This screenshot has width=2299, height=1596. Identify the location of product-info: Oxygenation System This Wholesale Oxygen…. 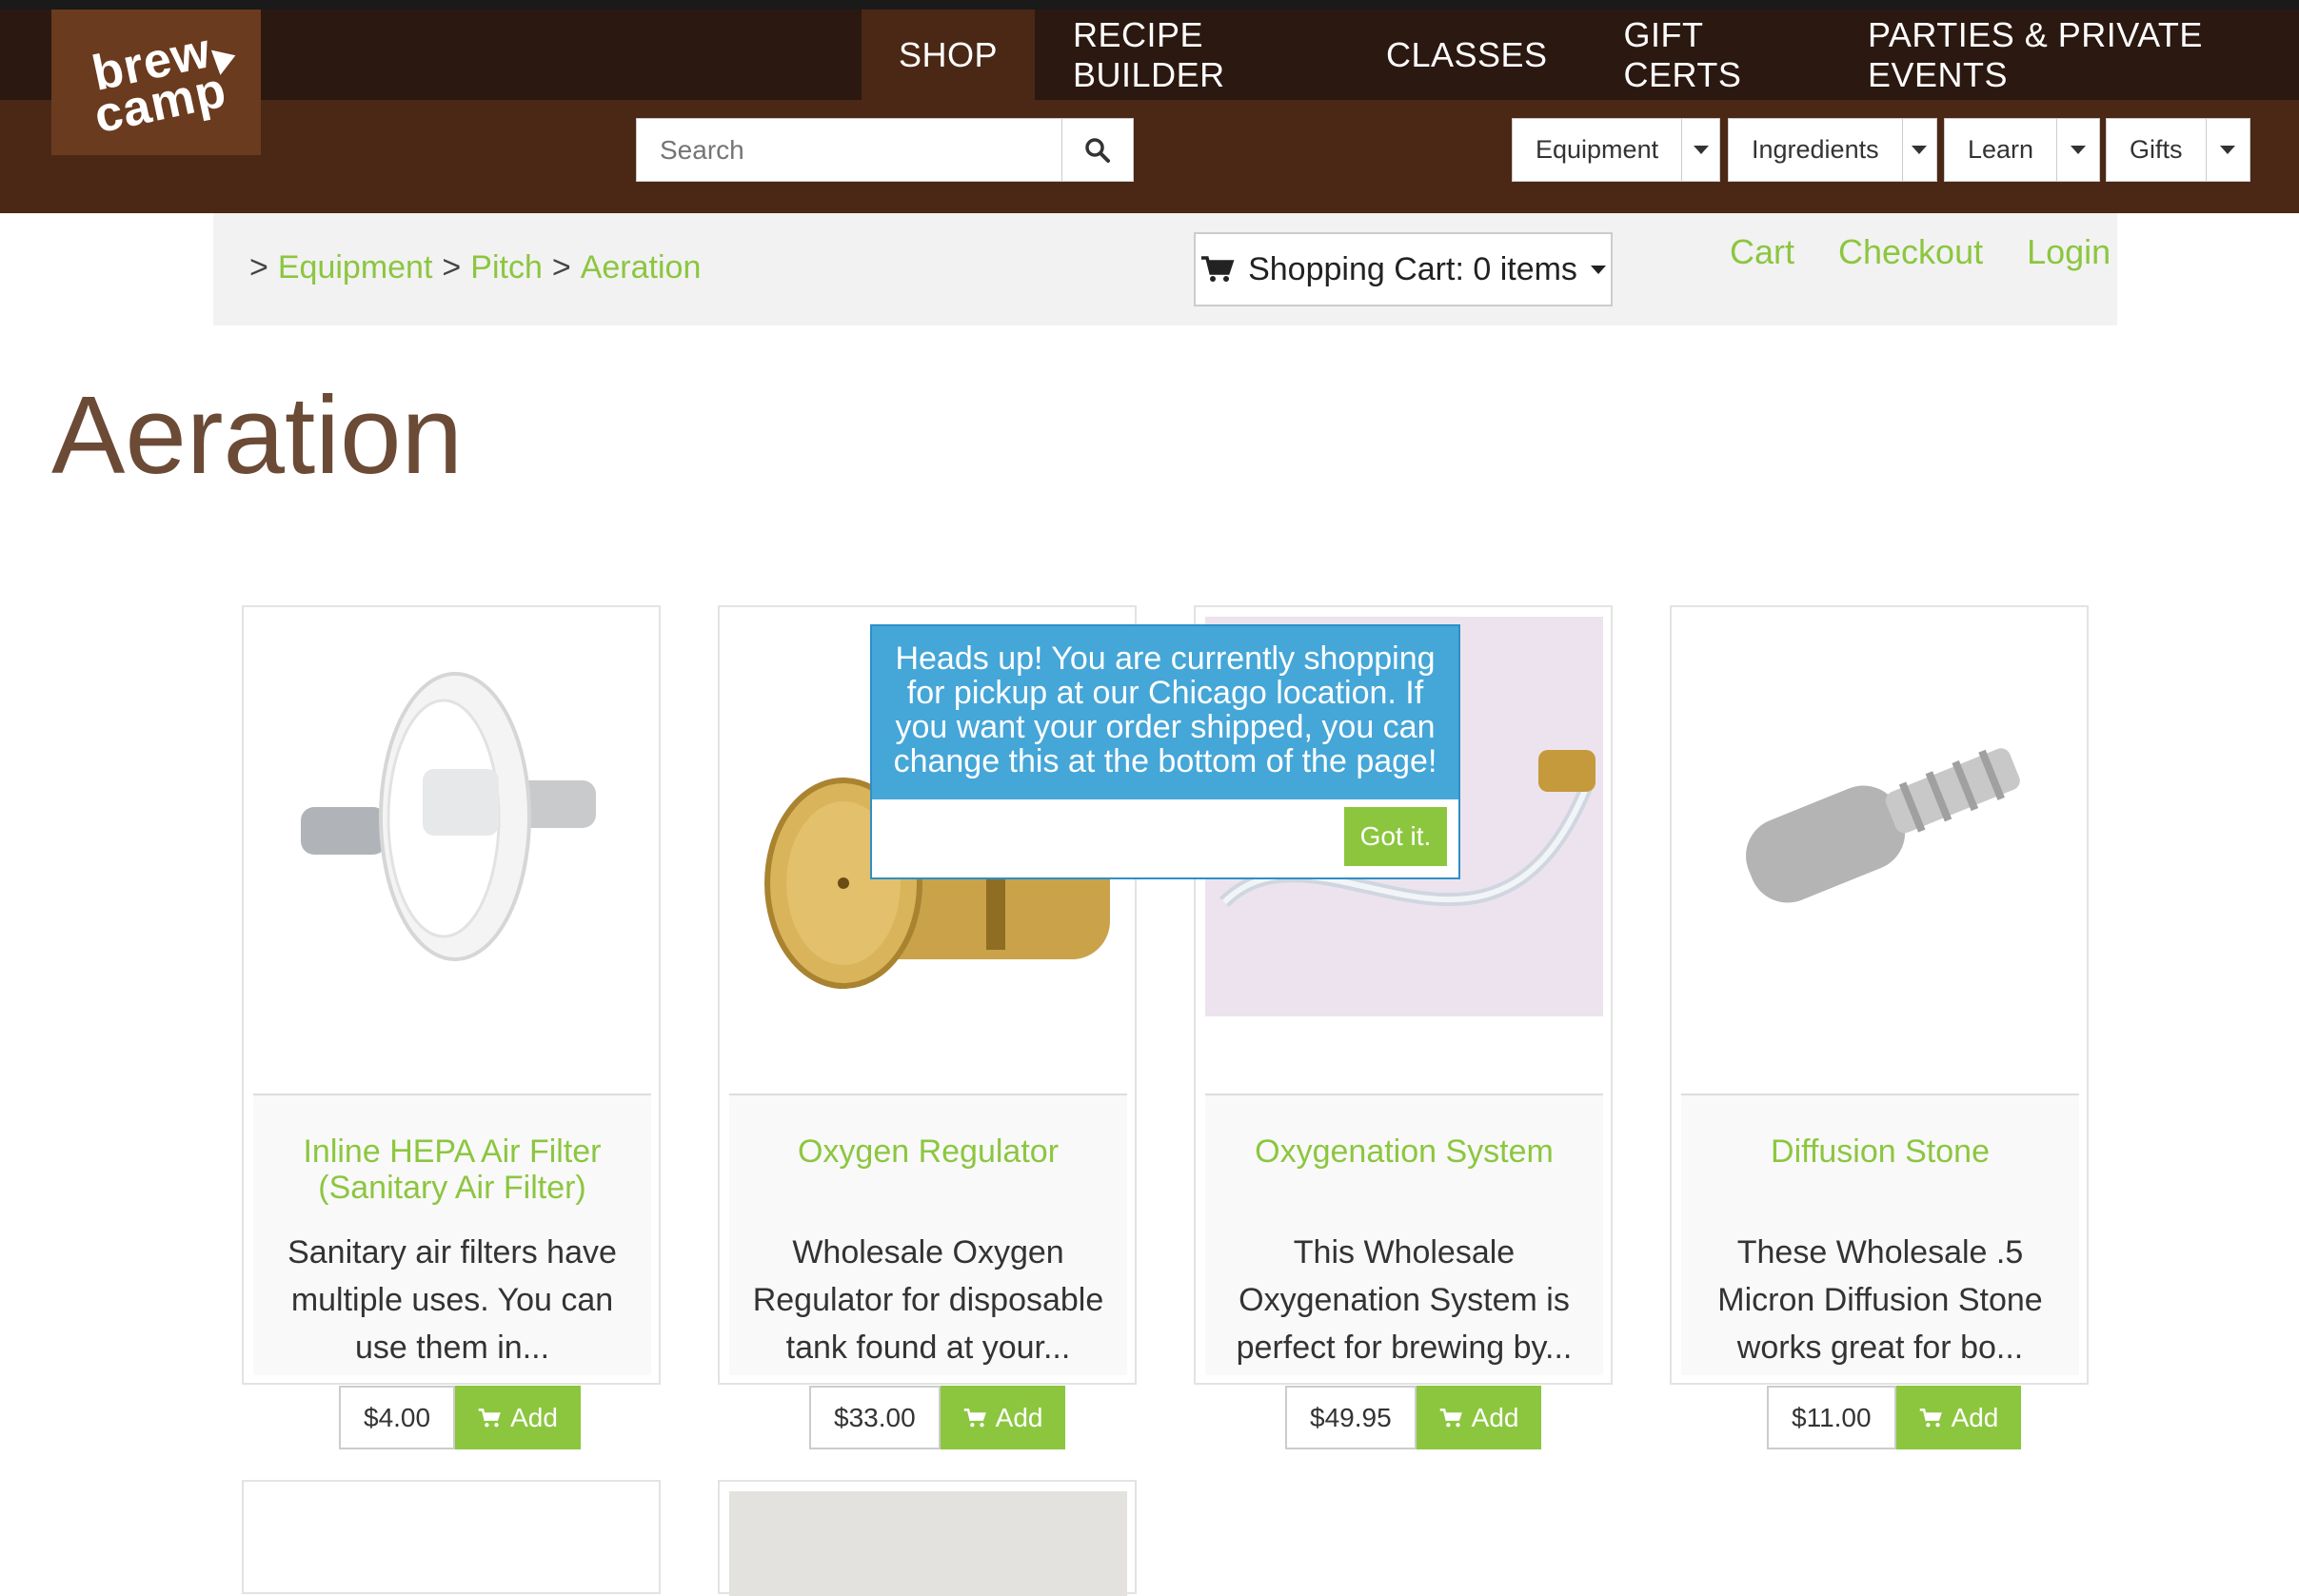
(1404, 1235).